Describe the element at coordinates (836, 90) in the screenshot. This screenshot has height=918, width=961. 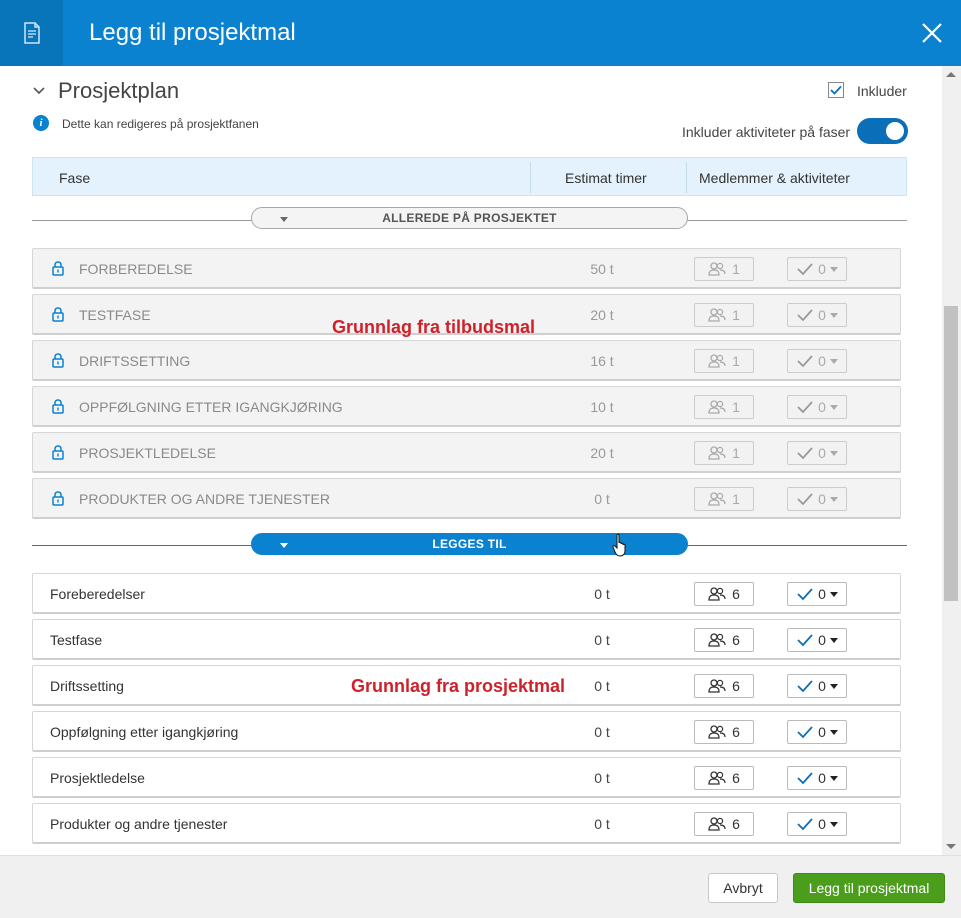
I see `include-checkbox` at that location.